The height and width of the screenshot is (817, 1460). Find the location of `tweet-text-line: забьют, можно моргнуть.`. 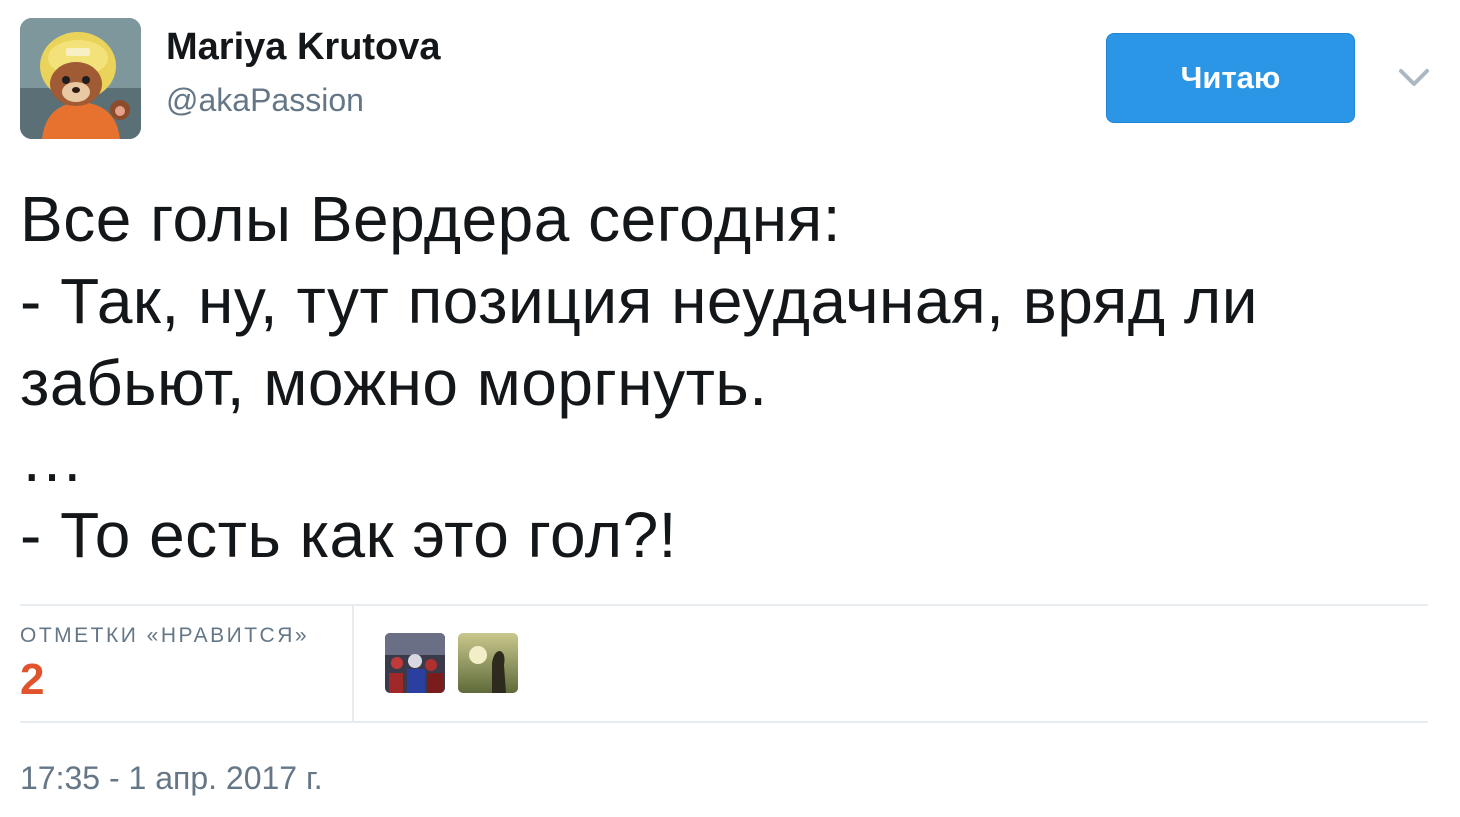

tweet-text-line: забьют, можно моргнуть. is located at coordinates (394, 383).